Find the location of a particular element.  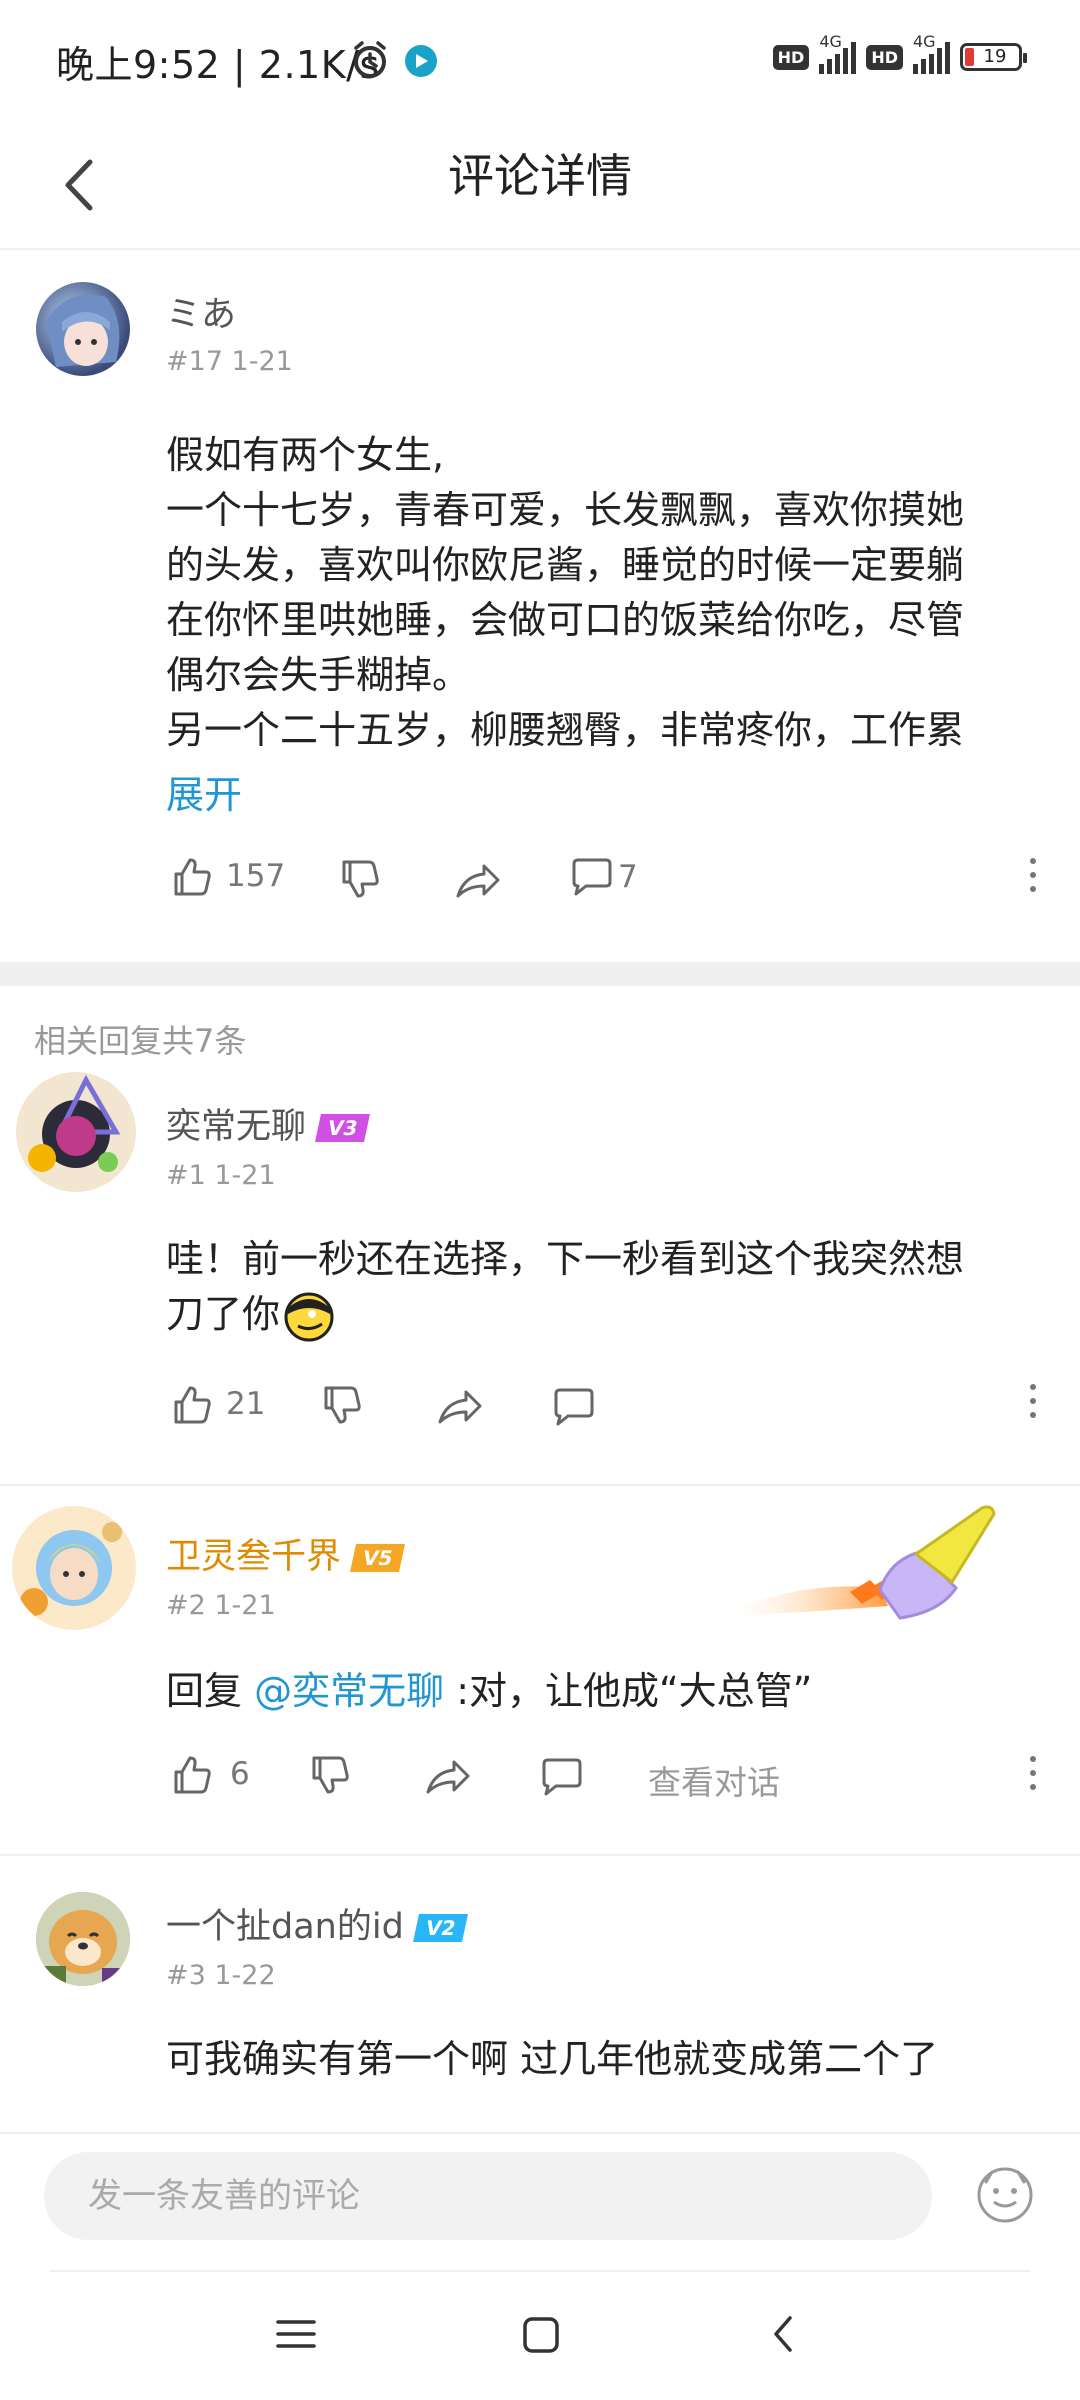

comment-line: 另一个二十五岁，柳腰翘臀，非常疼你，工作累 is located at coordinates (565, 730).